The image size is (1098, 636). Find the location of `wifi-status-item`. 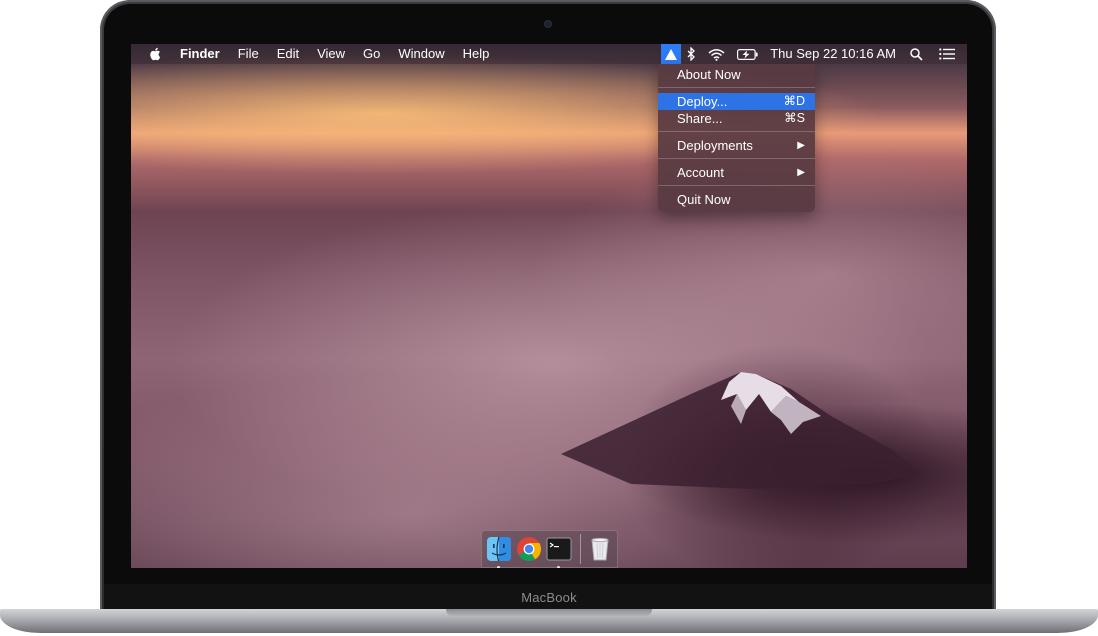

wifi-status-item is located at coordinates (716, 54).